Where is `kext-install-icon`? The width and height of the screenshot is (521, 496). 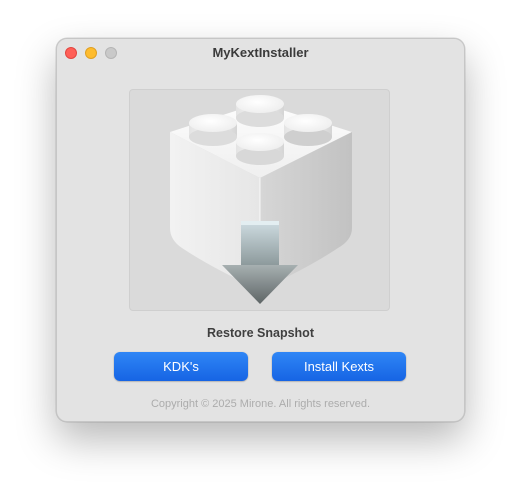 kext-install-icon is located at coordinates (261, 199).